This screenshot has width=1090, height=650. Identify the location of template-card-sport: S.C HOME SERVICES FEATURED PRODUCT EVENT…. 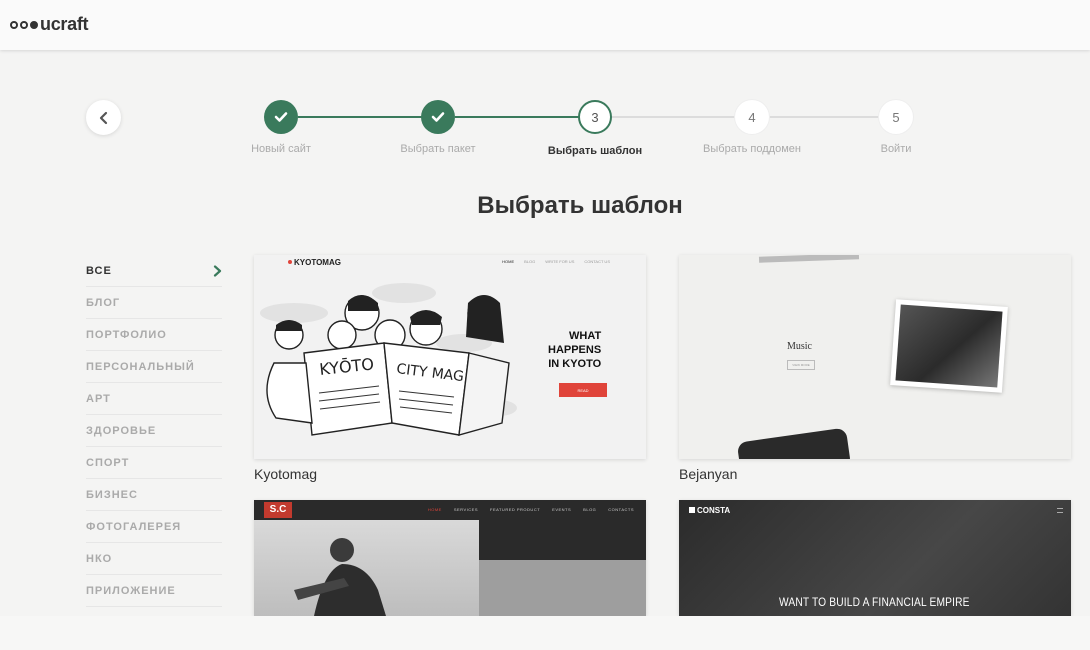
(450, 558).